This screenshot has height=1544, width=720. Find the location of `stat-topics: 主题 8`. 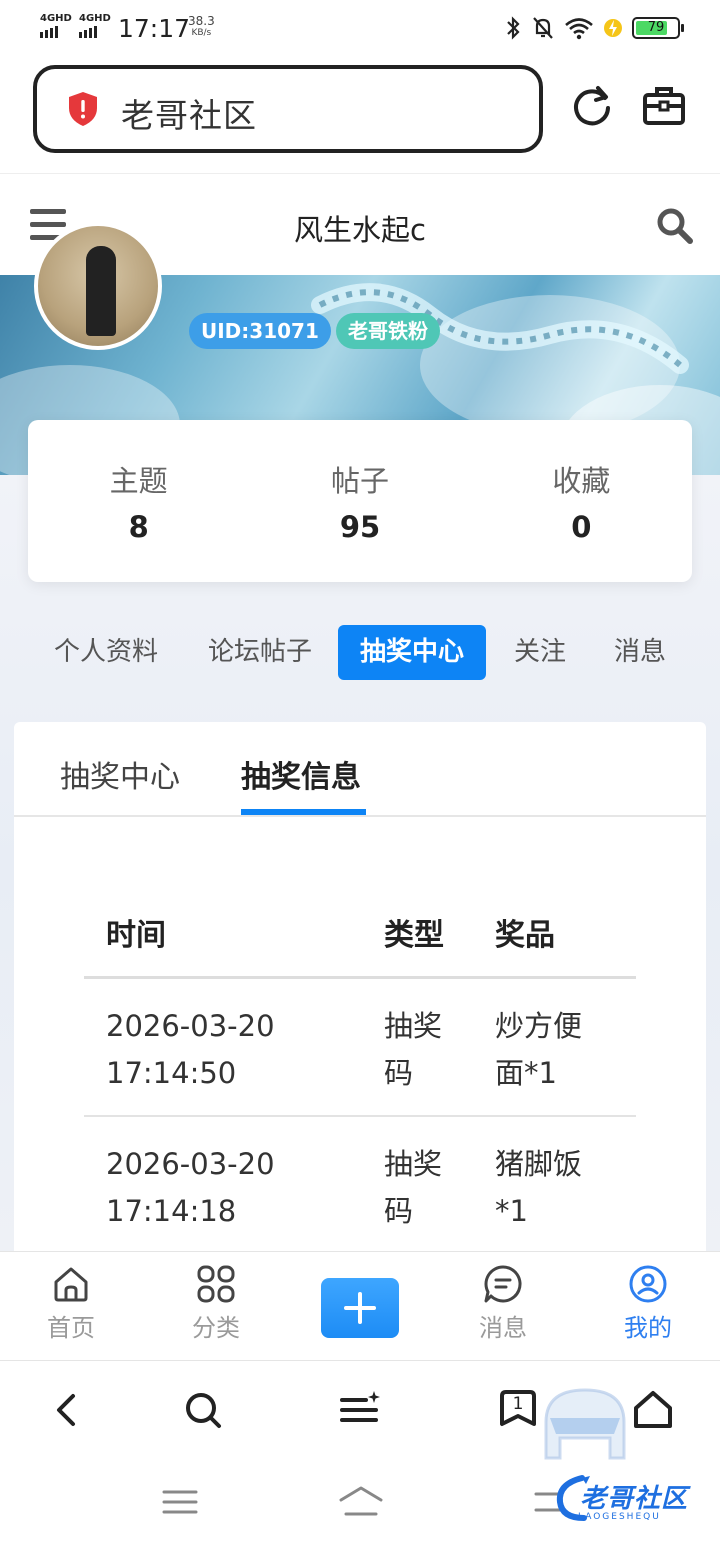

stat-topics: 主题 8 is located at coordinates (138, 501).